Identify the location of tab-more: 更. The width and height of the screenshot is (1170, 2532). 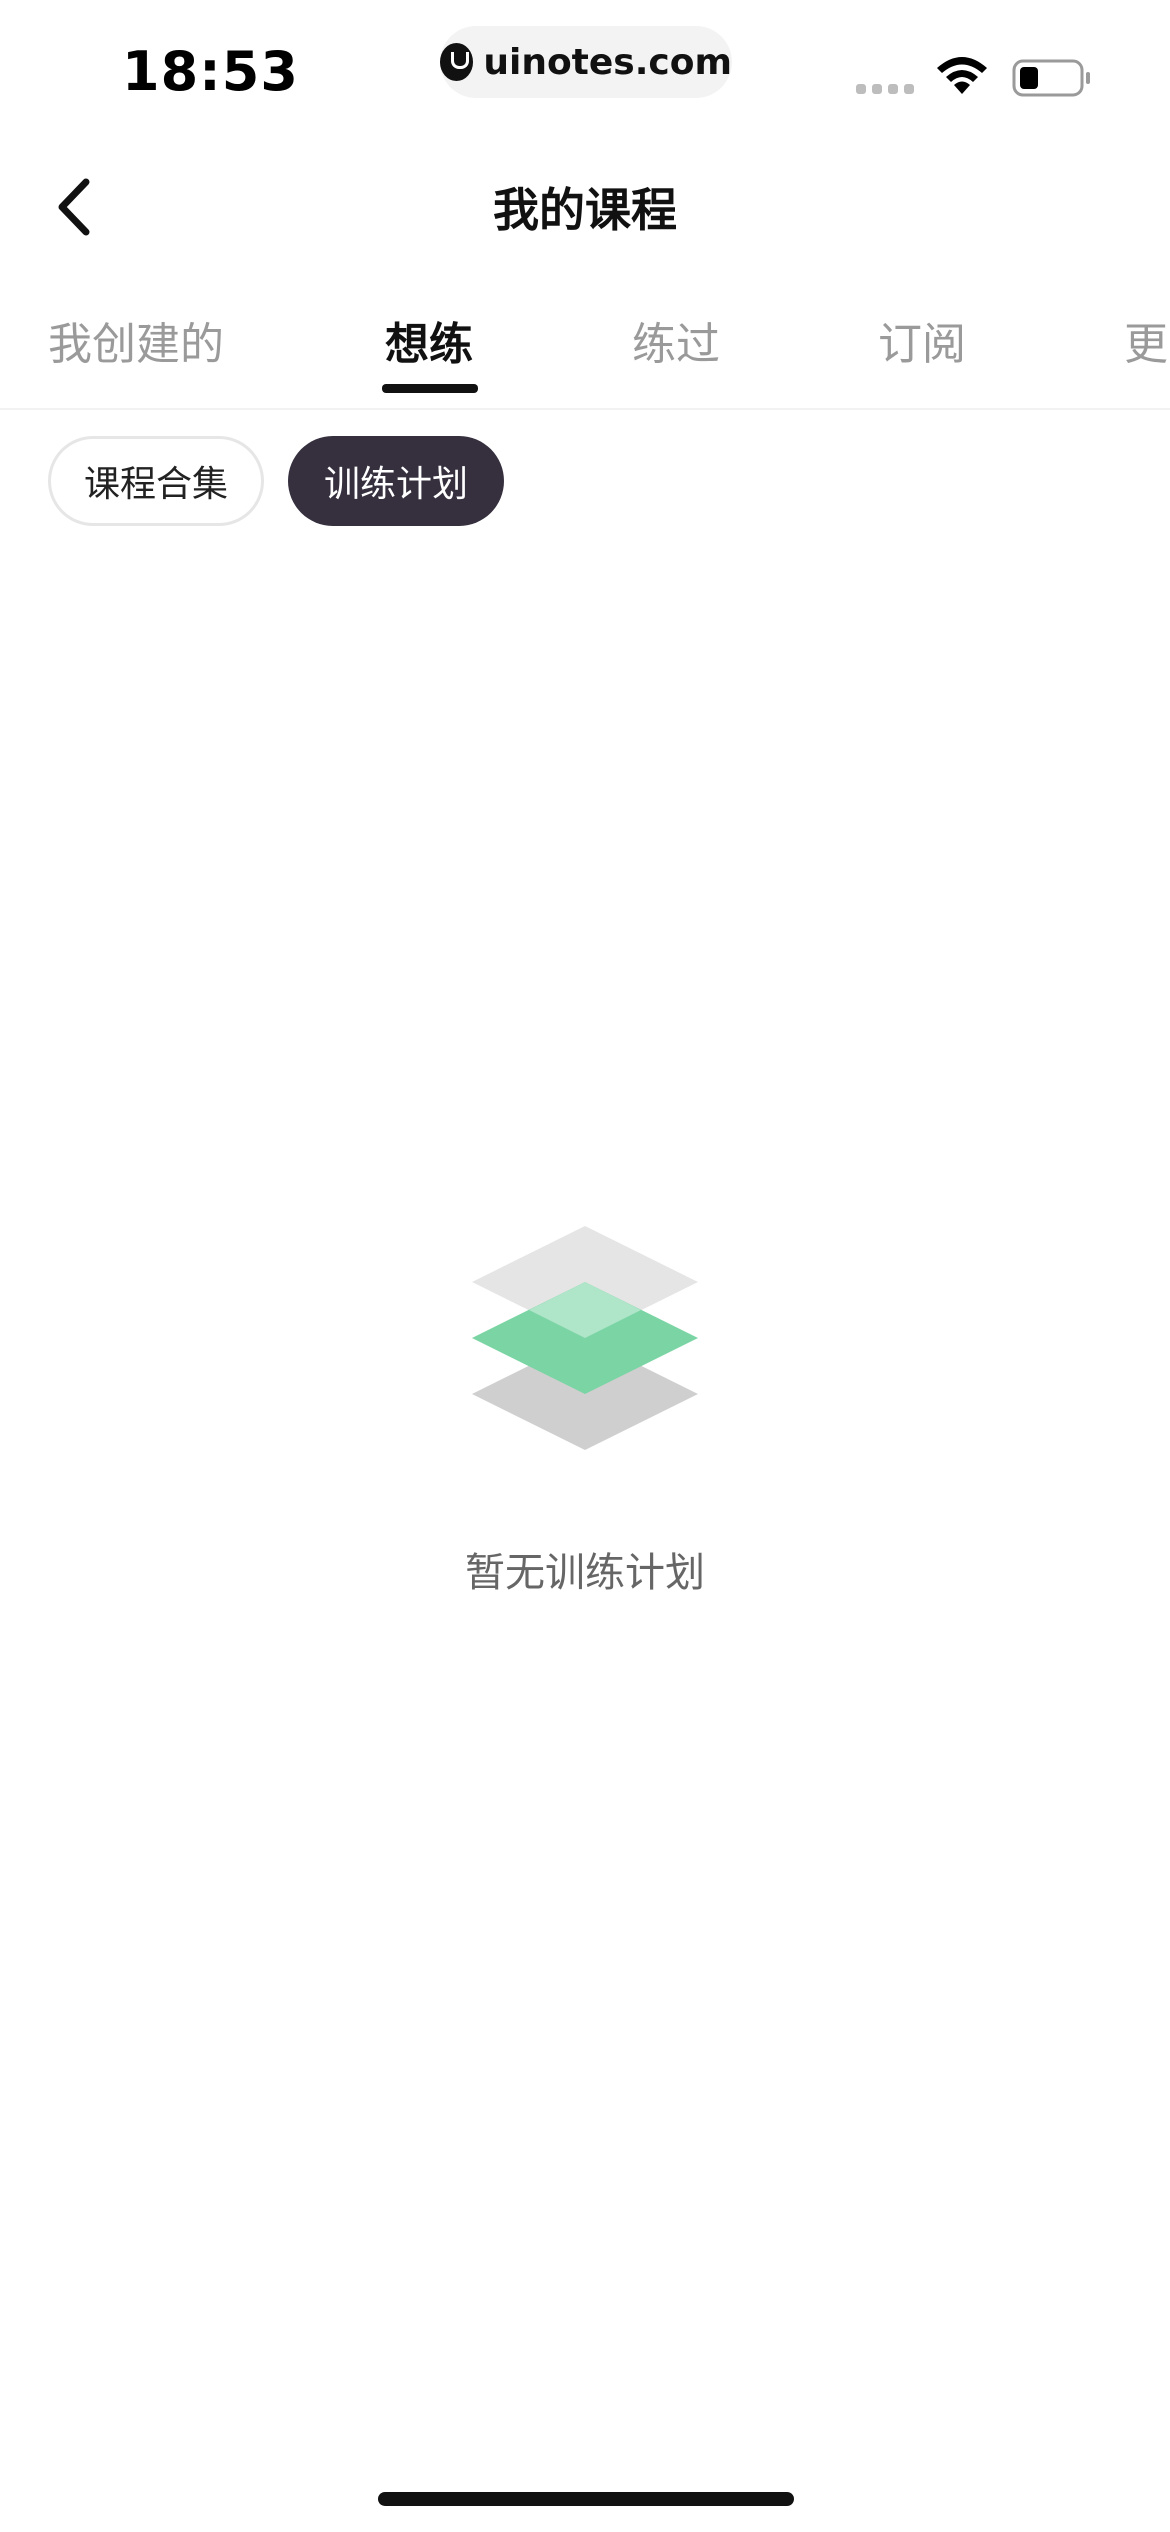
(1146, 340).